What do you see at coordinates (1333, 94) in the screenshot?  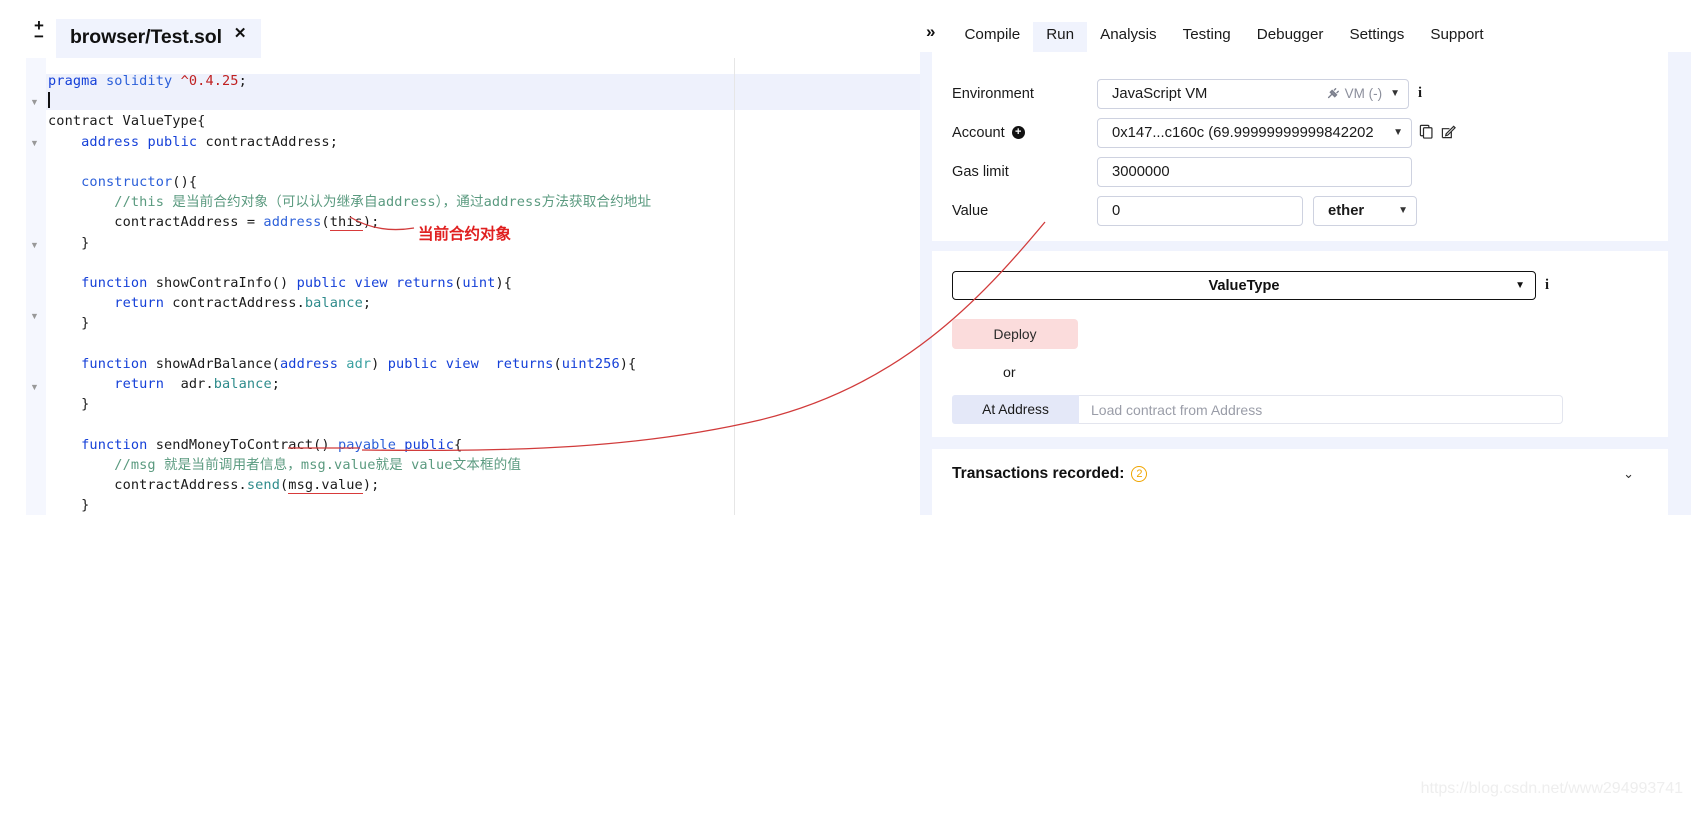 I see `plug-icon` at bounding box center [1333, 94].